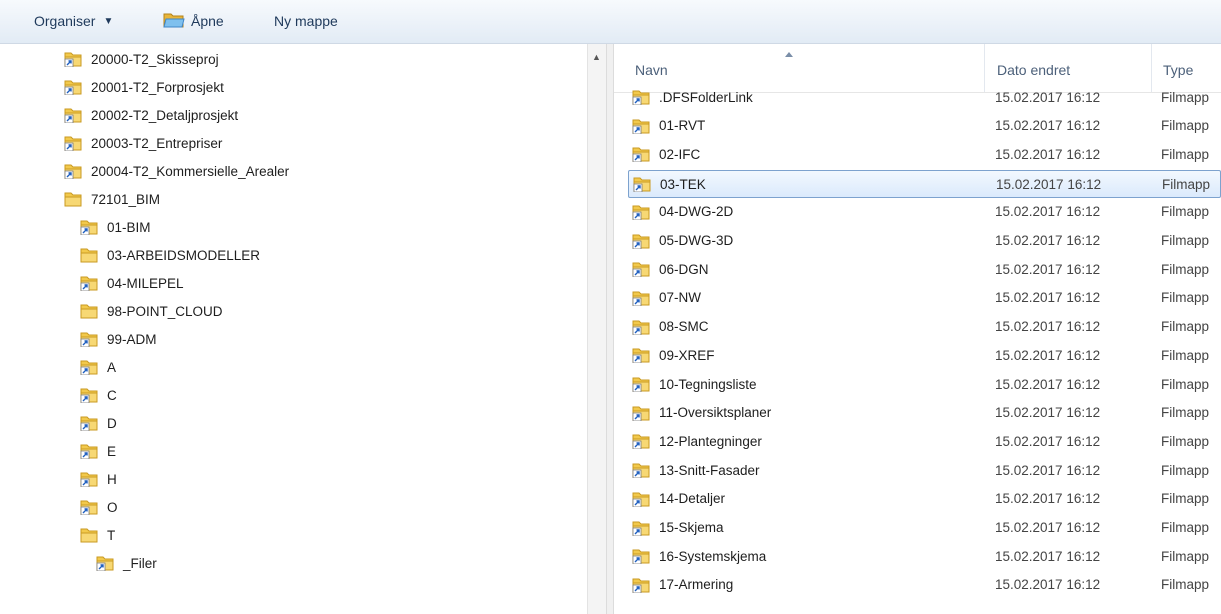 The image size is (1221, 614). I want to click on file-row: 06-DGN 15.02.2017 16:12 Filmapp, so click(924, 270).